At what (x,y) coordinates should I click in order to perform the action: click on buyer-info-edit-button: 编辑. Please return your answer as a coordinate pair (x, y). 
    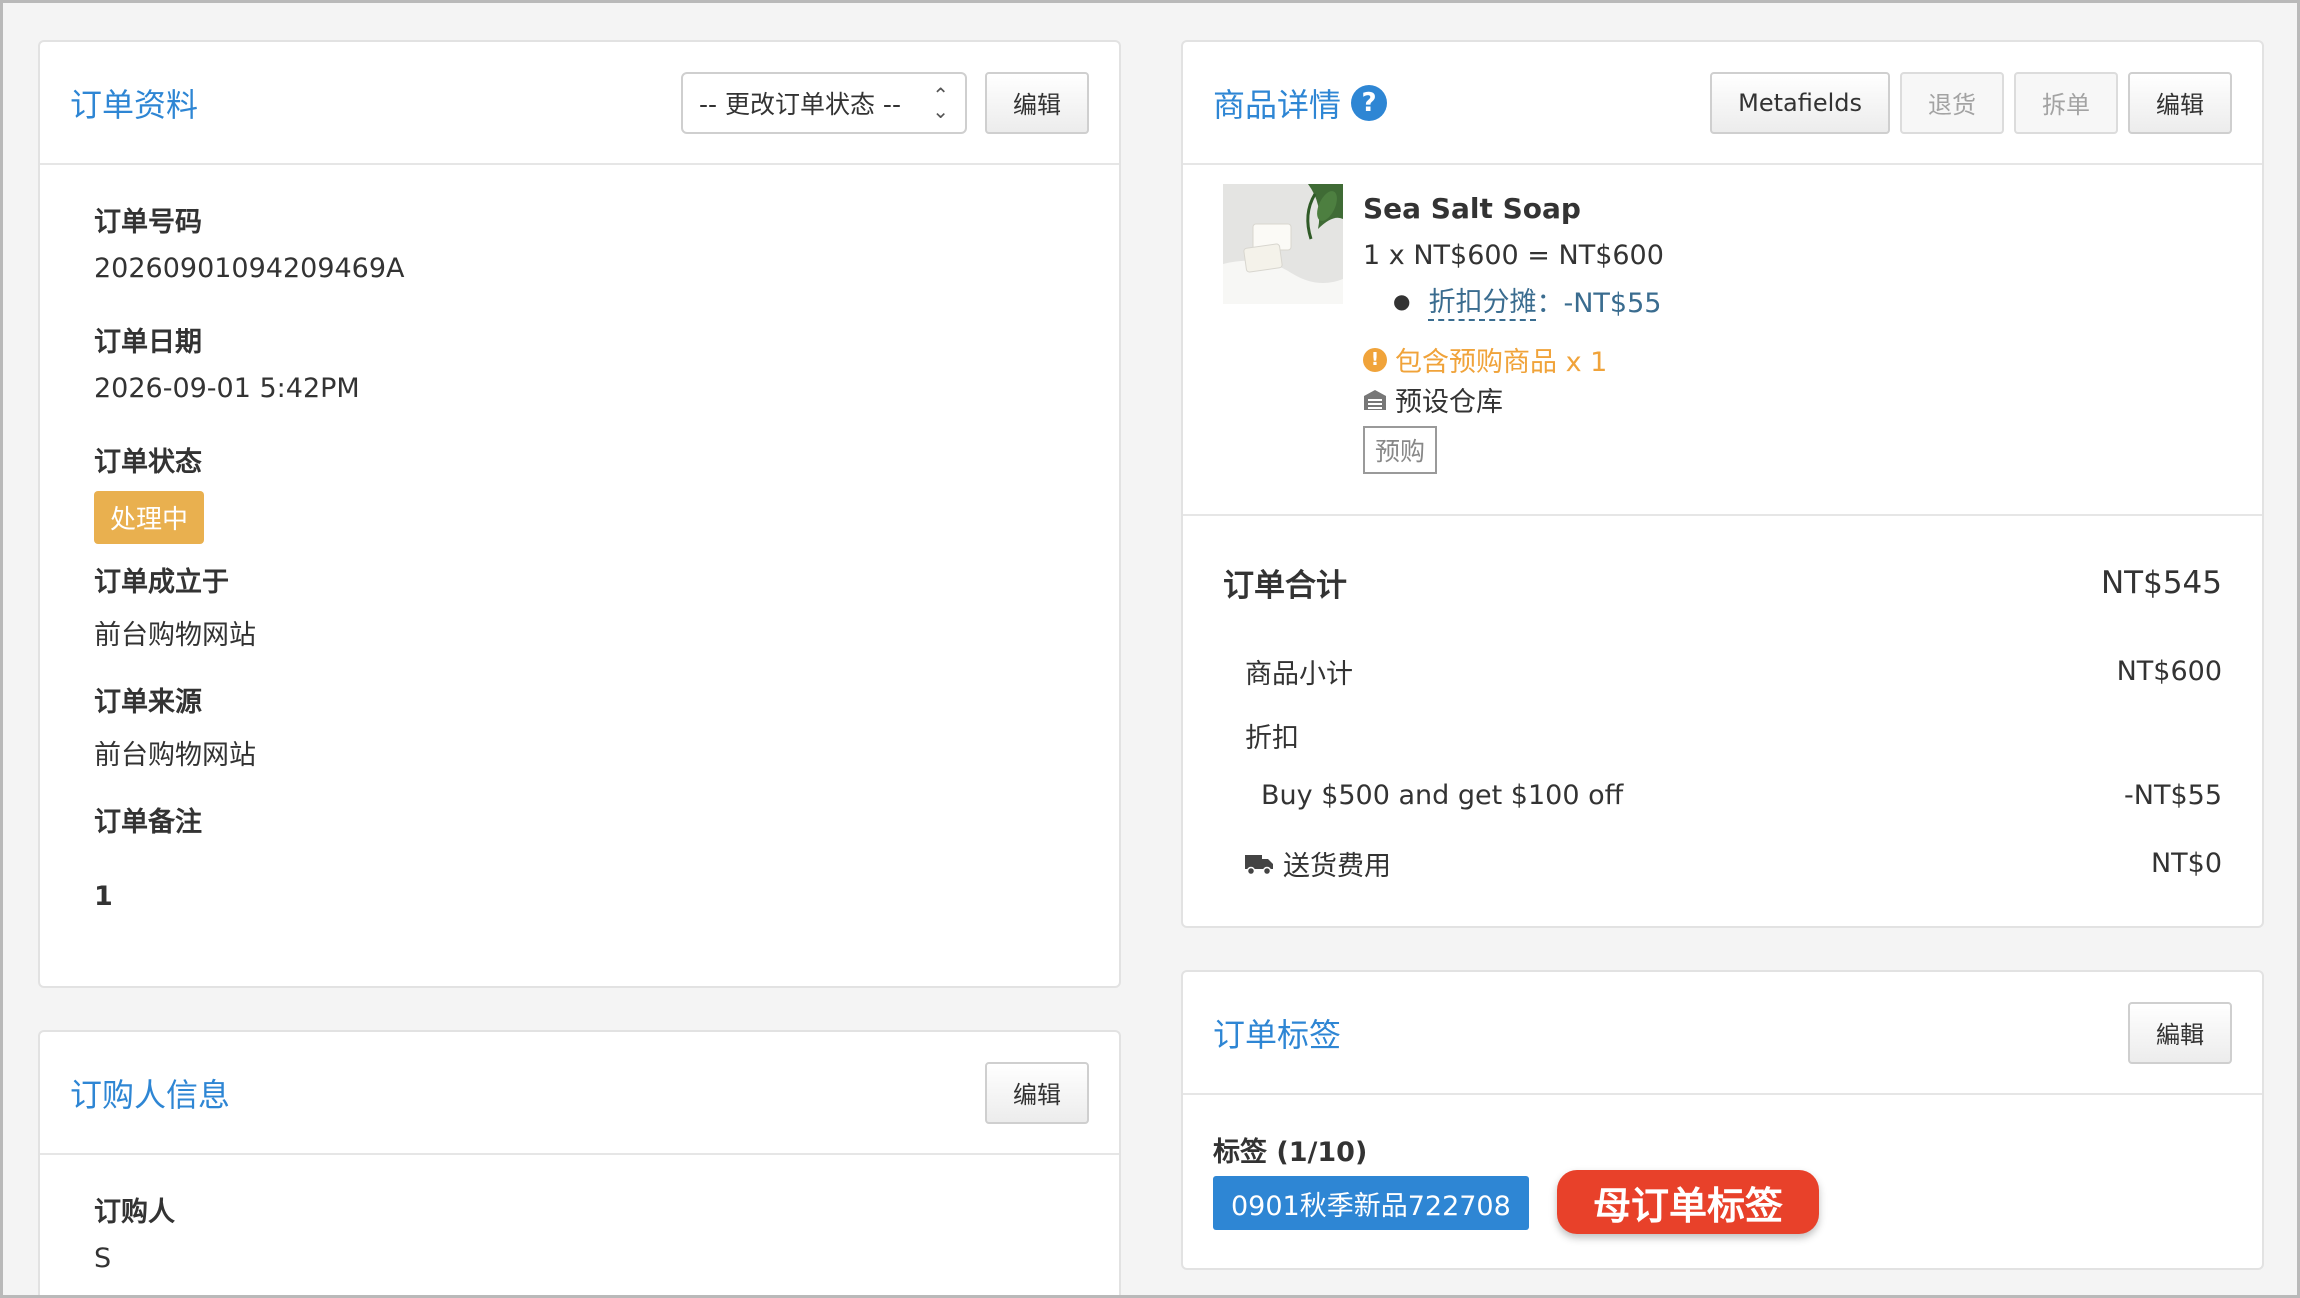
    Looking at the image, I should click on (1037, 1092).